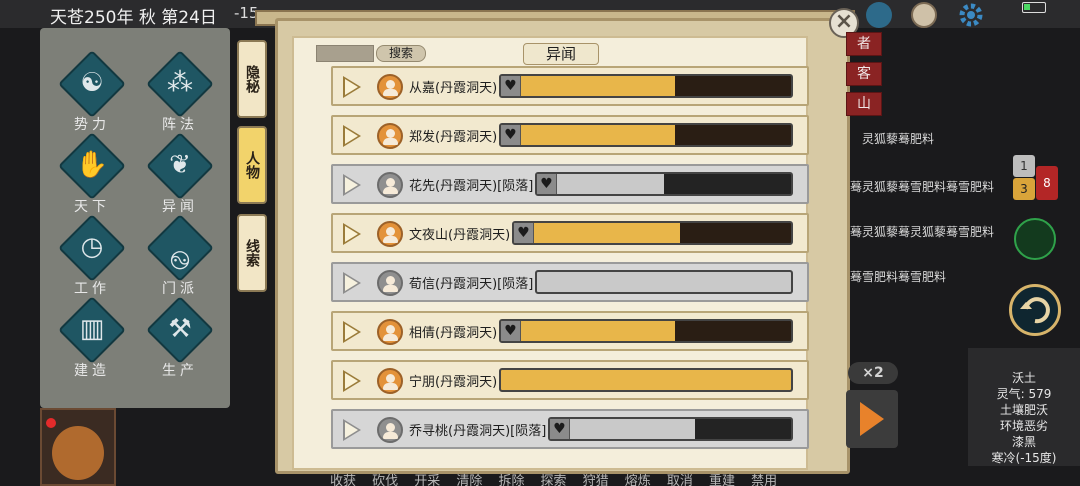 The image size is (1080, 486). What do you see at coordinates (722, 480) in the screenshot?
I see `action-rebuild: 重建` at bounding box center [722, 480].